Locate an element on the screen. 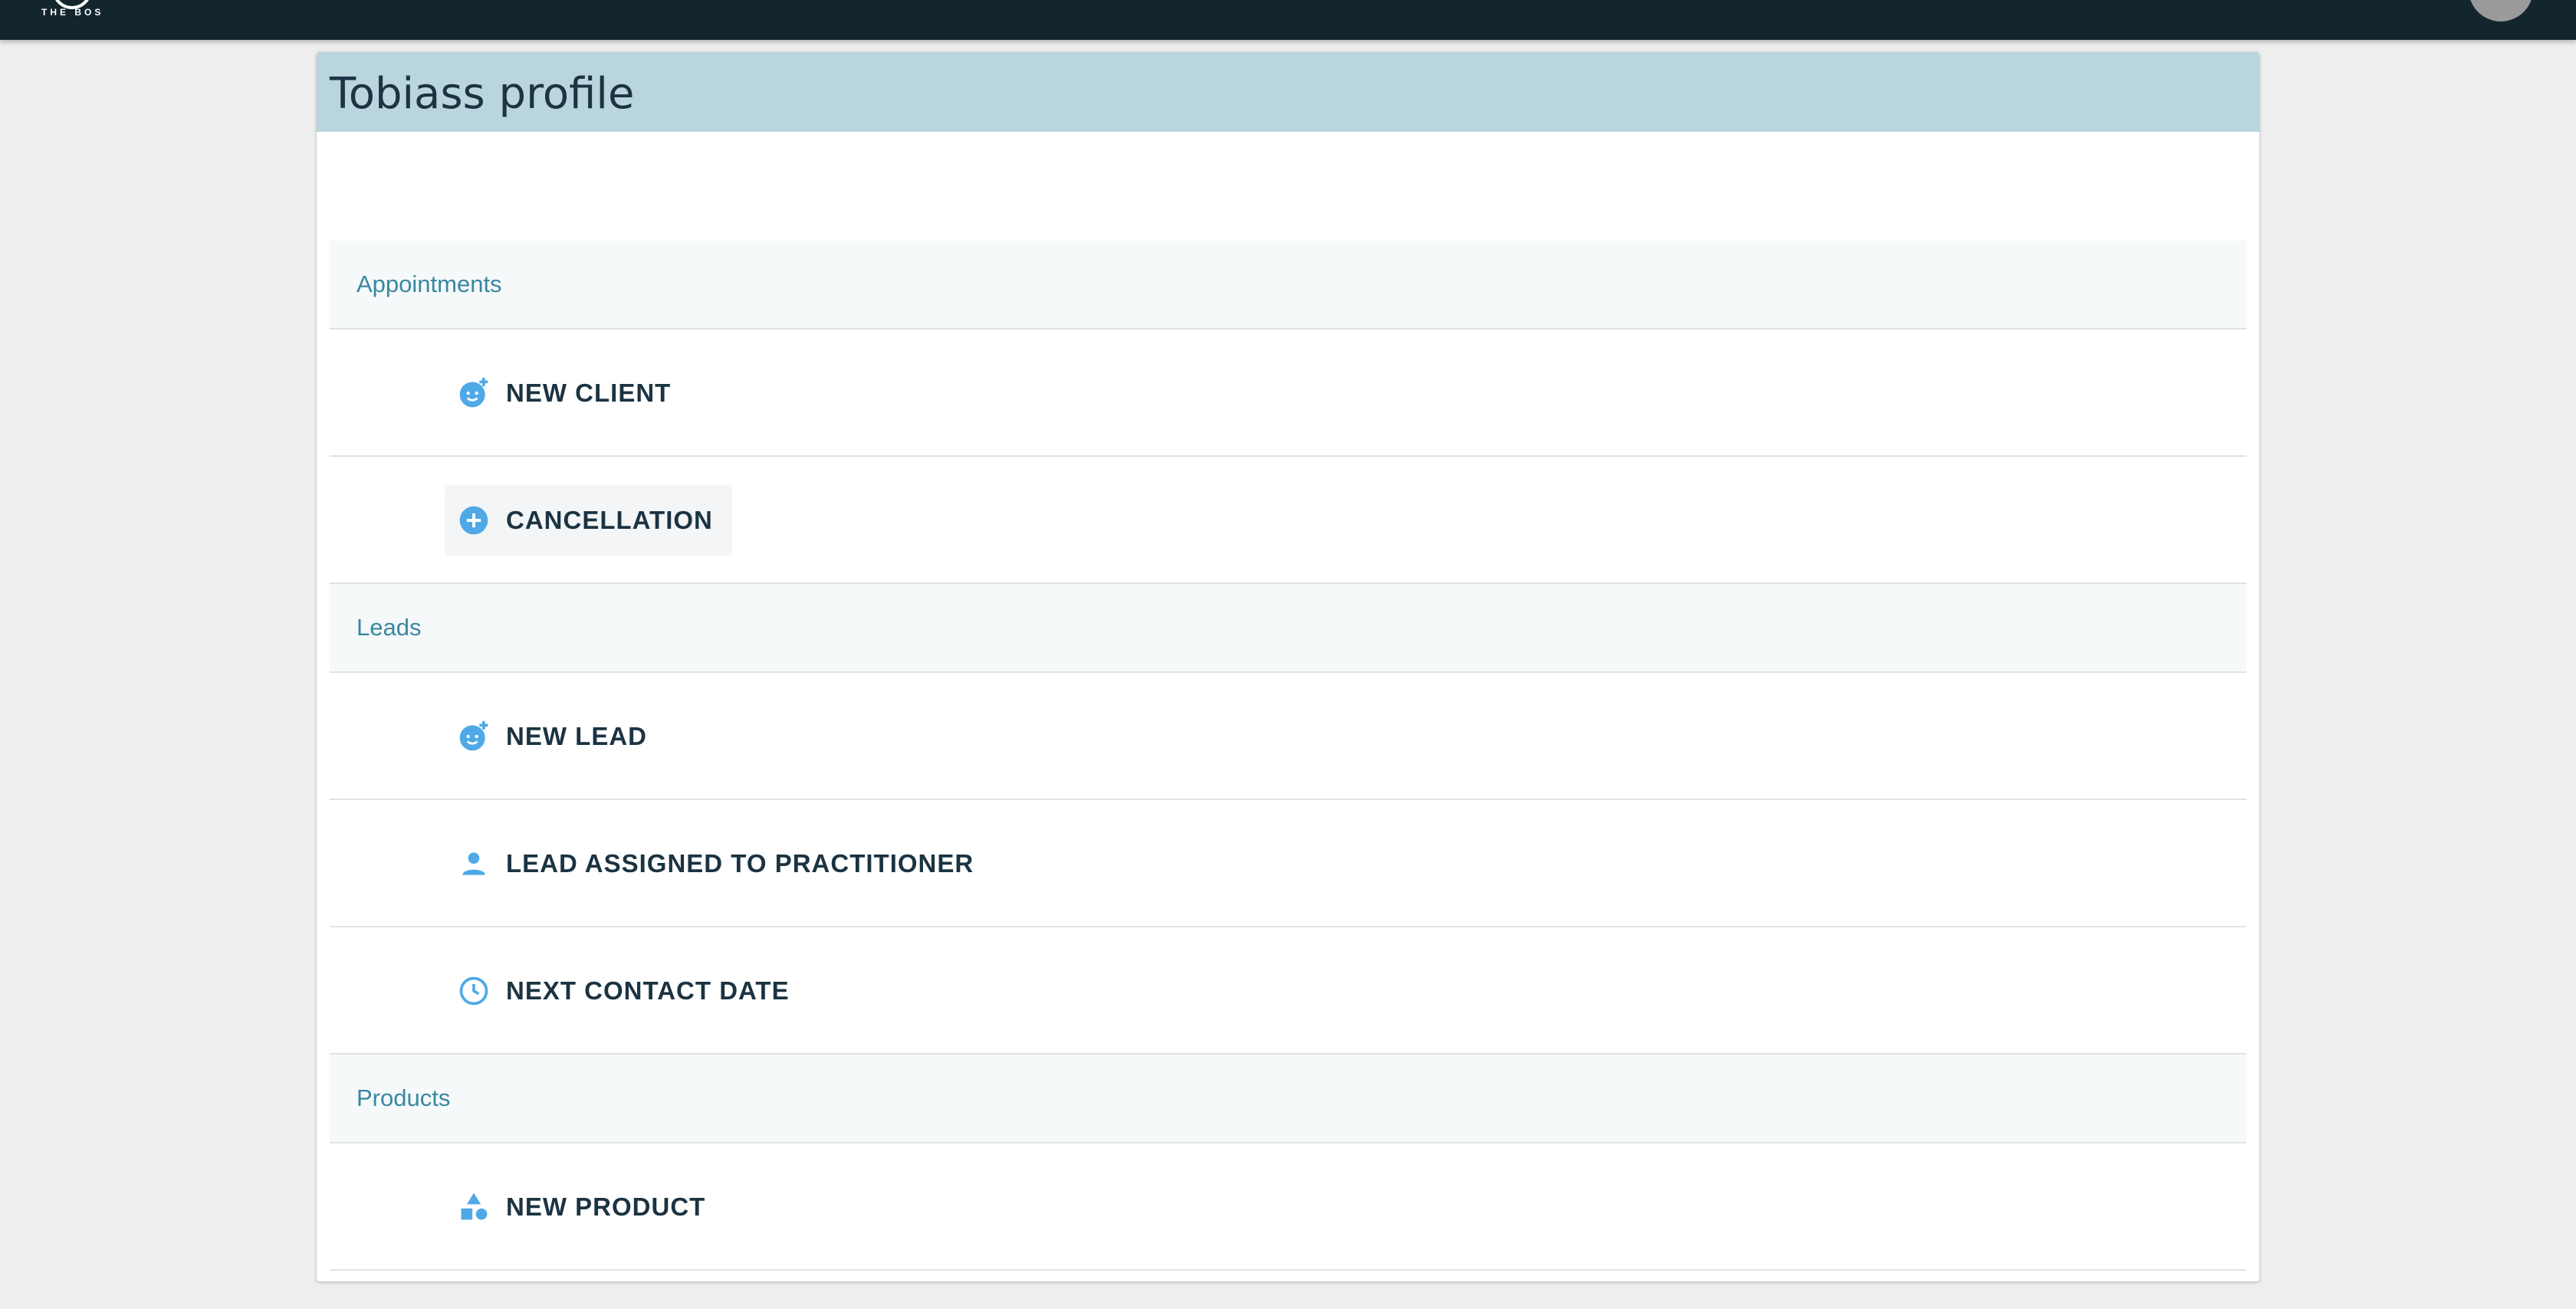 This screenshot has width=2576, height=1309. section-header-leads: Leads is located at coordinates (1288, 628).